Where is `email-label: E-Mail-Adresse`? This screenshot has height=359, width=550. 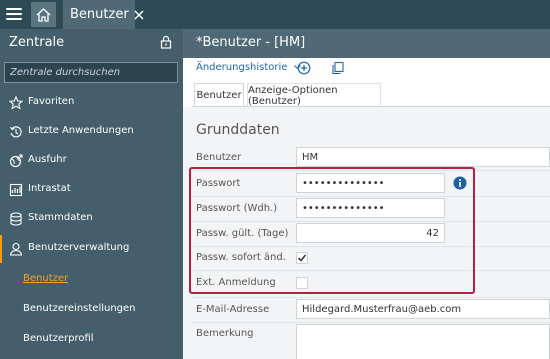
email-label: E-Mail-Adresse is located at coordinates (233, 309).